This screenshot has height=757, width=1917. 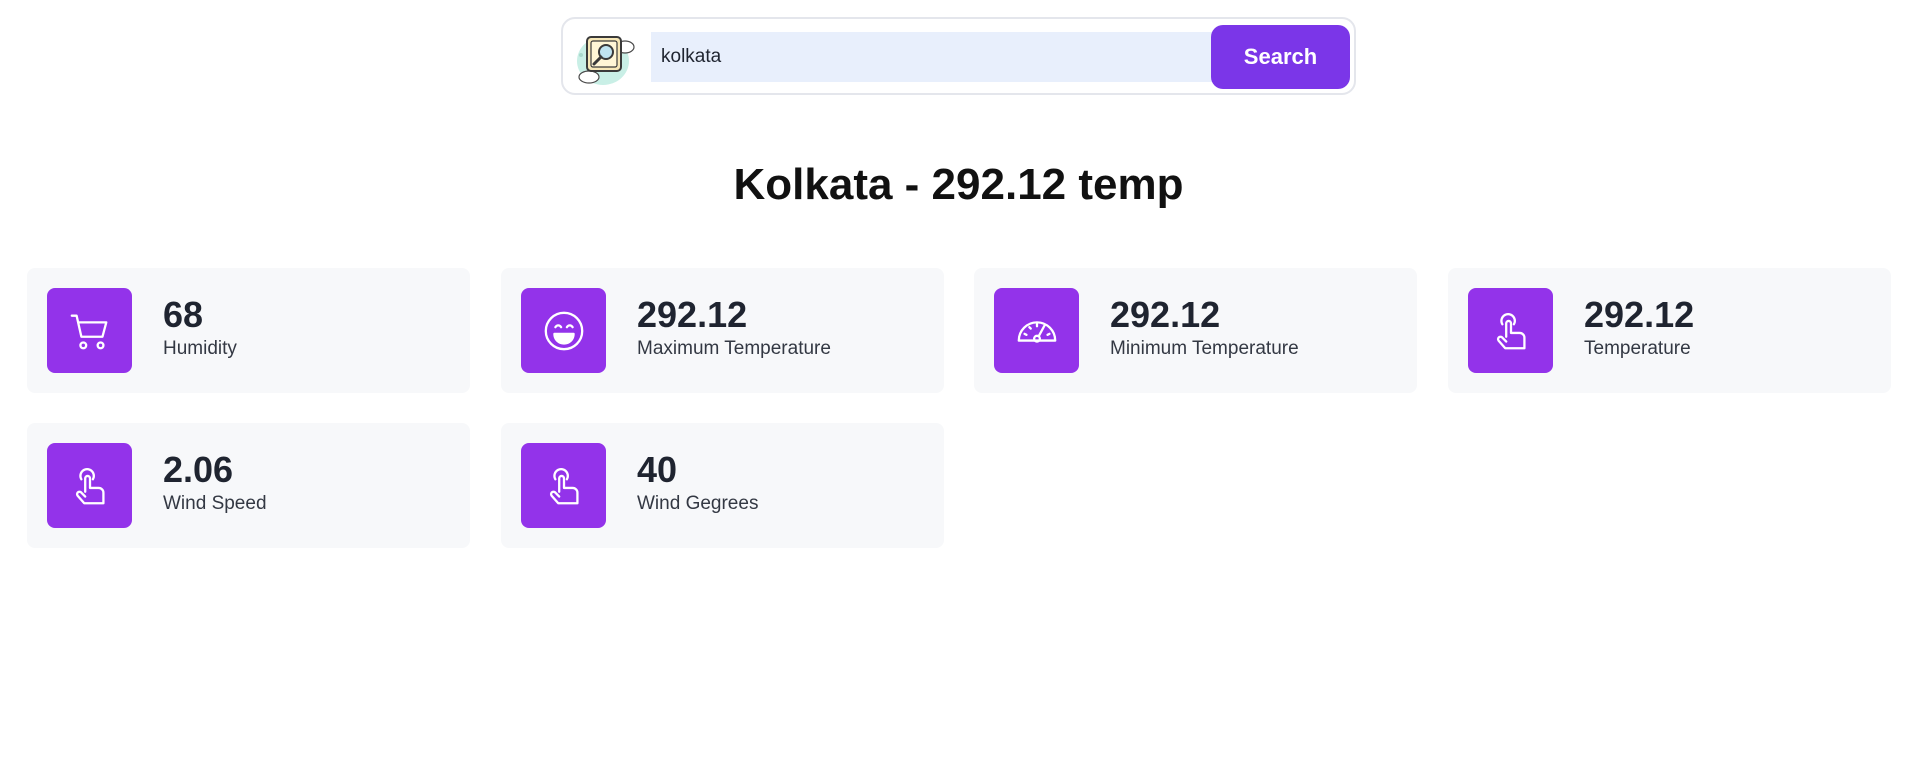 I want to click on search-bar: Search, so click(x=958, y=56).